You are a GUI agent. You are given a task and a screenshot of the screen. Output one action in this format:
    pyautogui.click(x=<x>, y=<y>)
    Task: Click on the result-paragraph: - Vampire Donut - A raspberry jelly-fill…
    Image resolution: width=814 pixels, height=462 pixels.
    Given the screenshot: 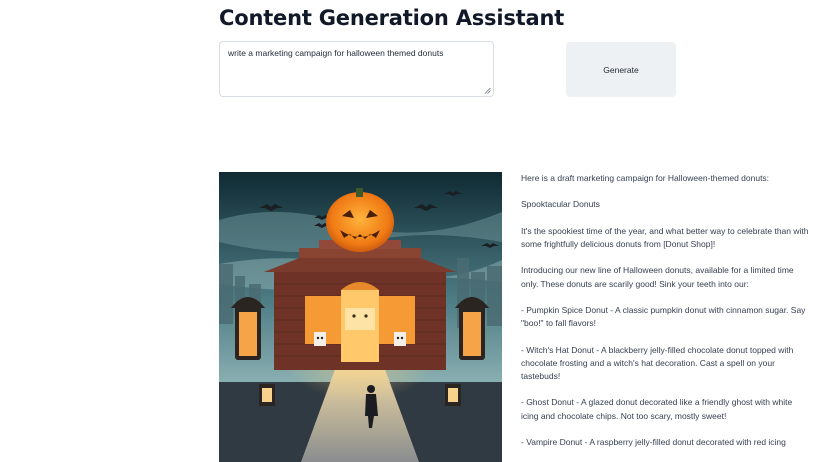 What is the action you would take?
    pyautogui.click(x=653, y=441)
    